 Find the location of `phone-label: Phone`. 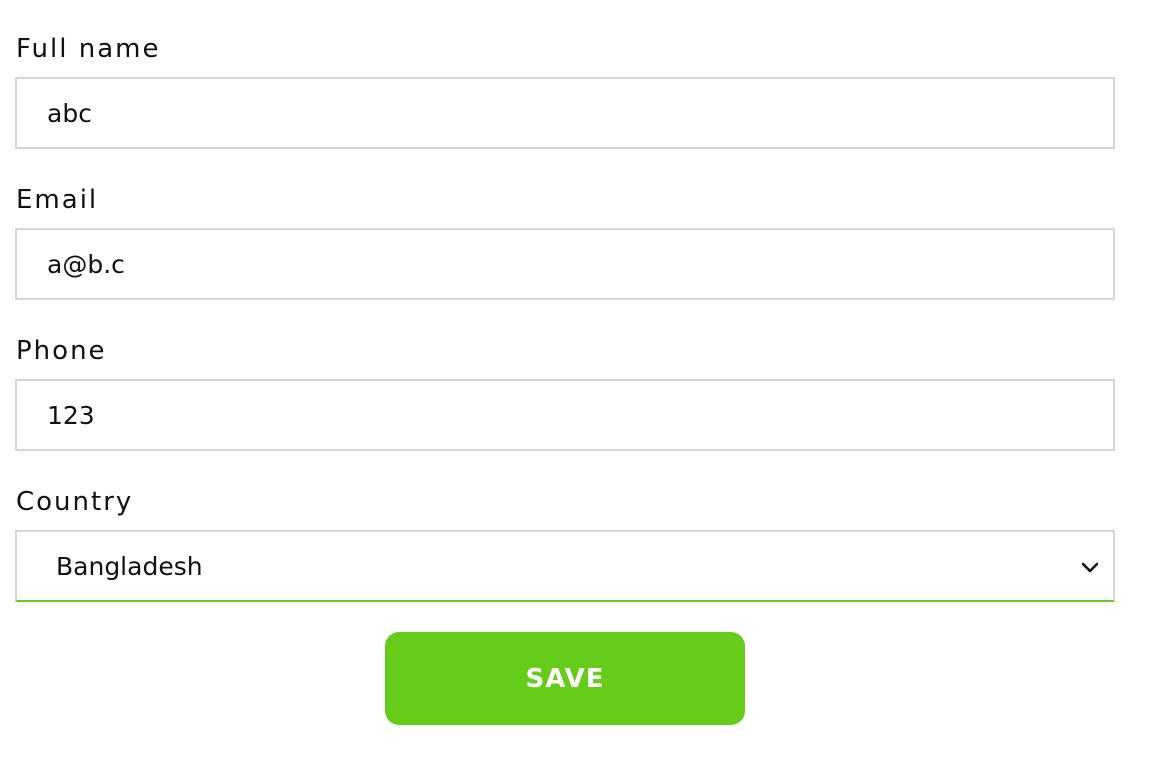

phone-label: Phone is located at coordinates (61, 351).